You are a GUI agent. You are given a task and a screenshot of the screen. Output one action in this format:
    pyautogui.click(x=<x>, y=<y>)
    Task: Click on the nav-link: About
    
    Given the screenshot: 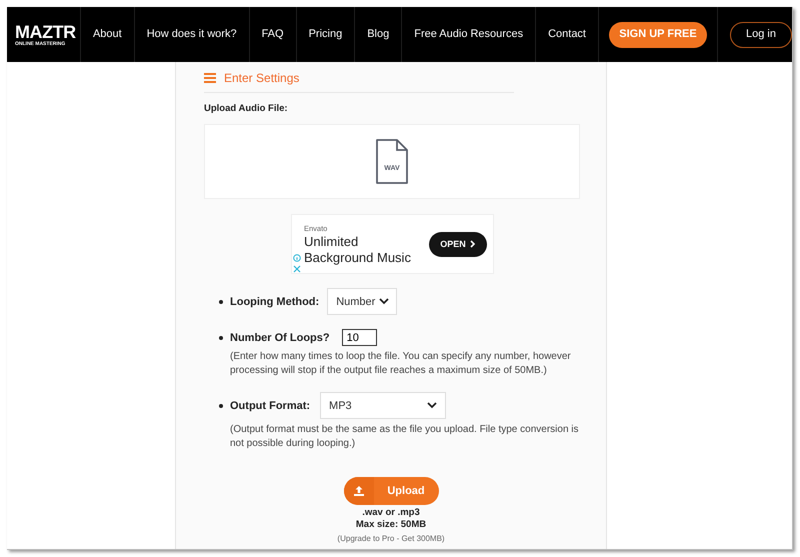 What is the action you would take?
    pyautogui.click(x=107, y=34)
    